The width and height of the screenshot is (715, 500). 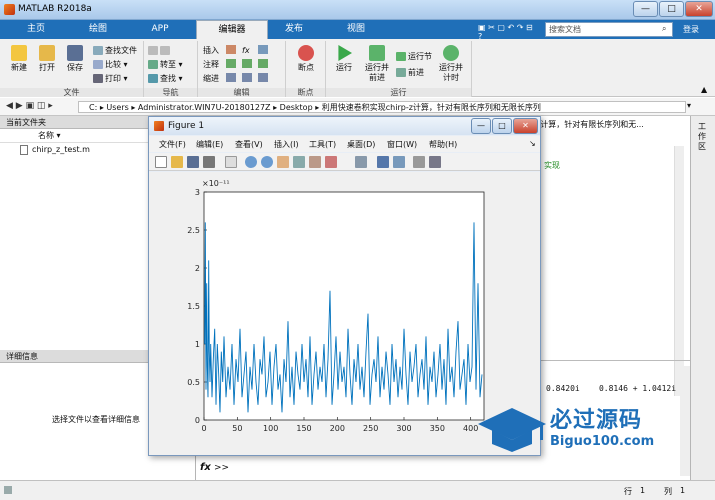 I want to click on link-plot-icon, so click(x=361, y=162).